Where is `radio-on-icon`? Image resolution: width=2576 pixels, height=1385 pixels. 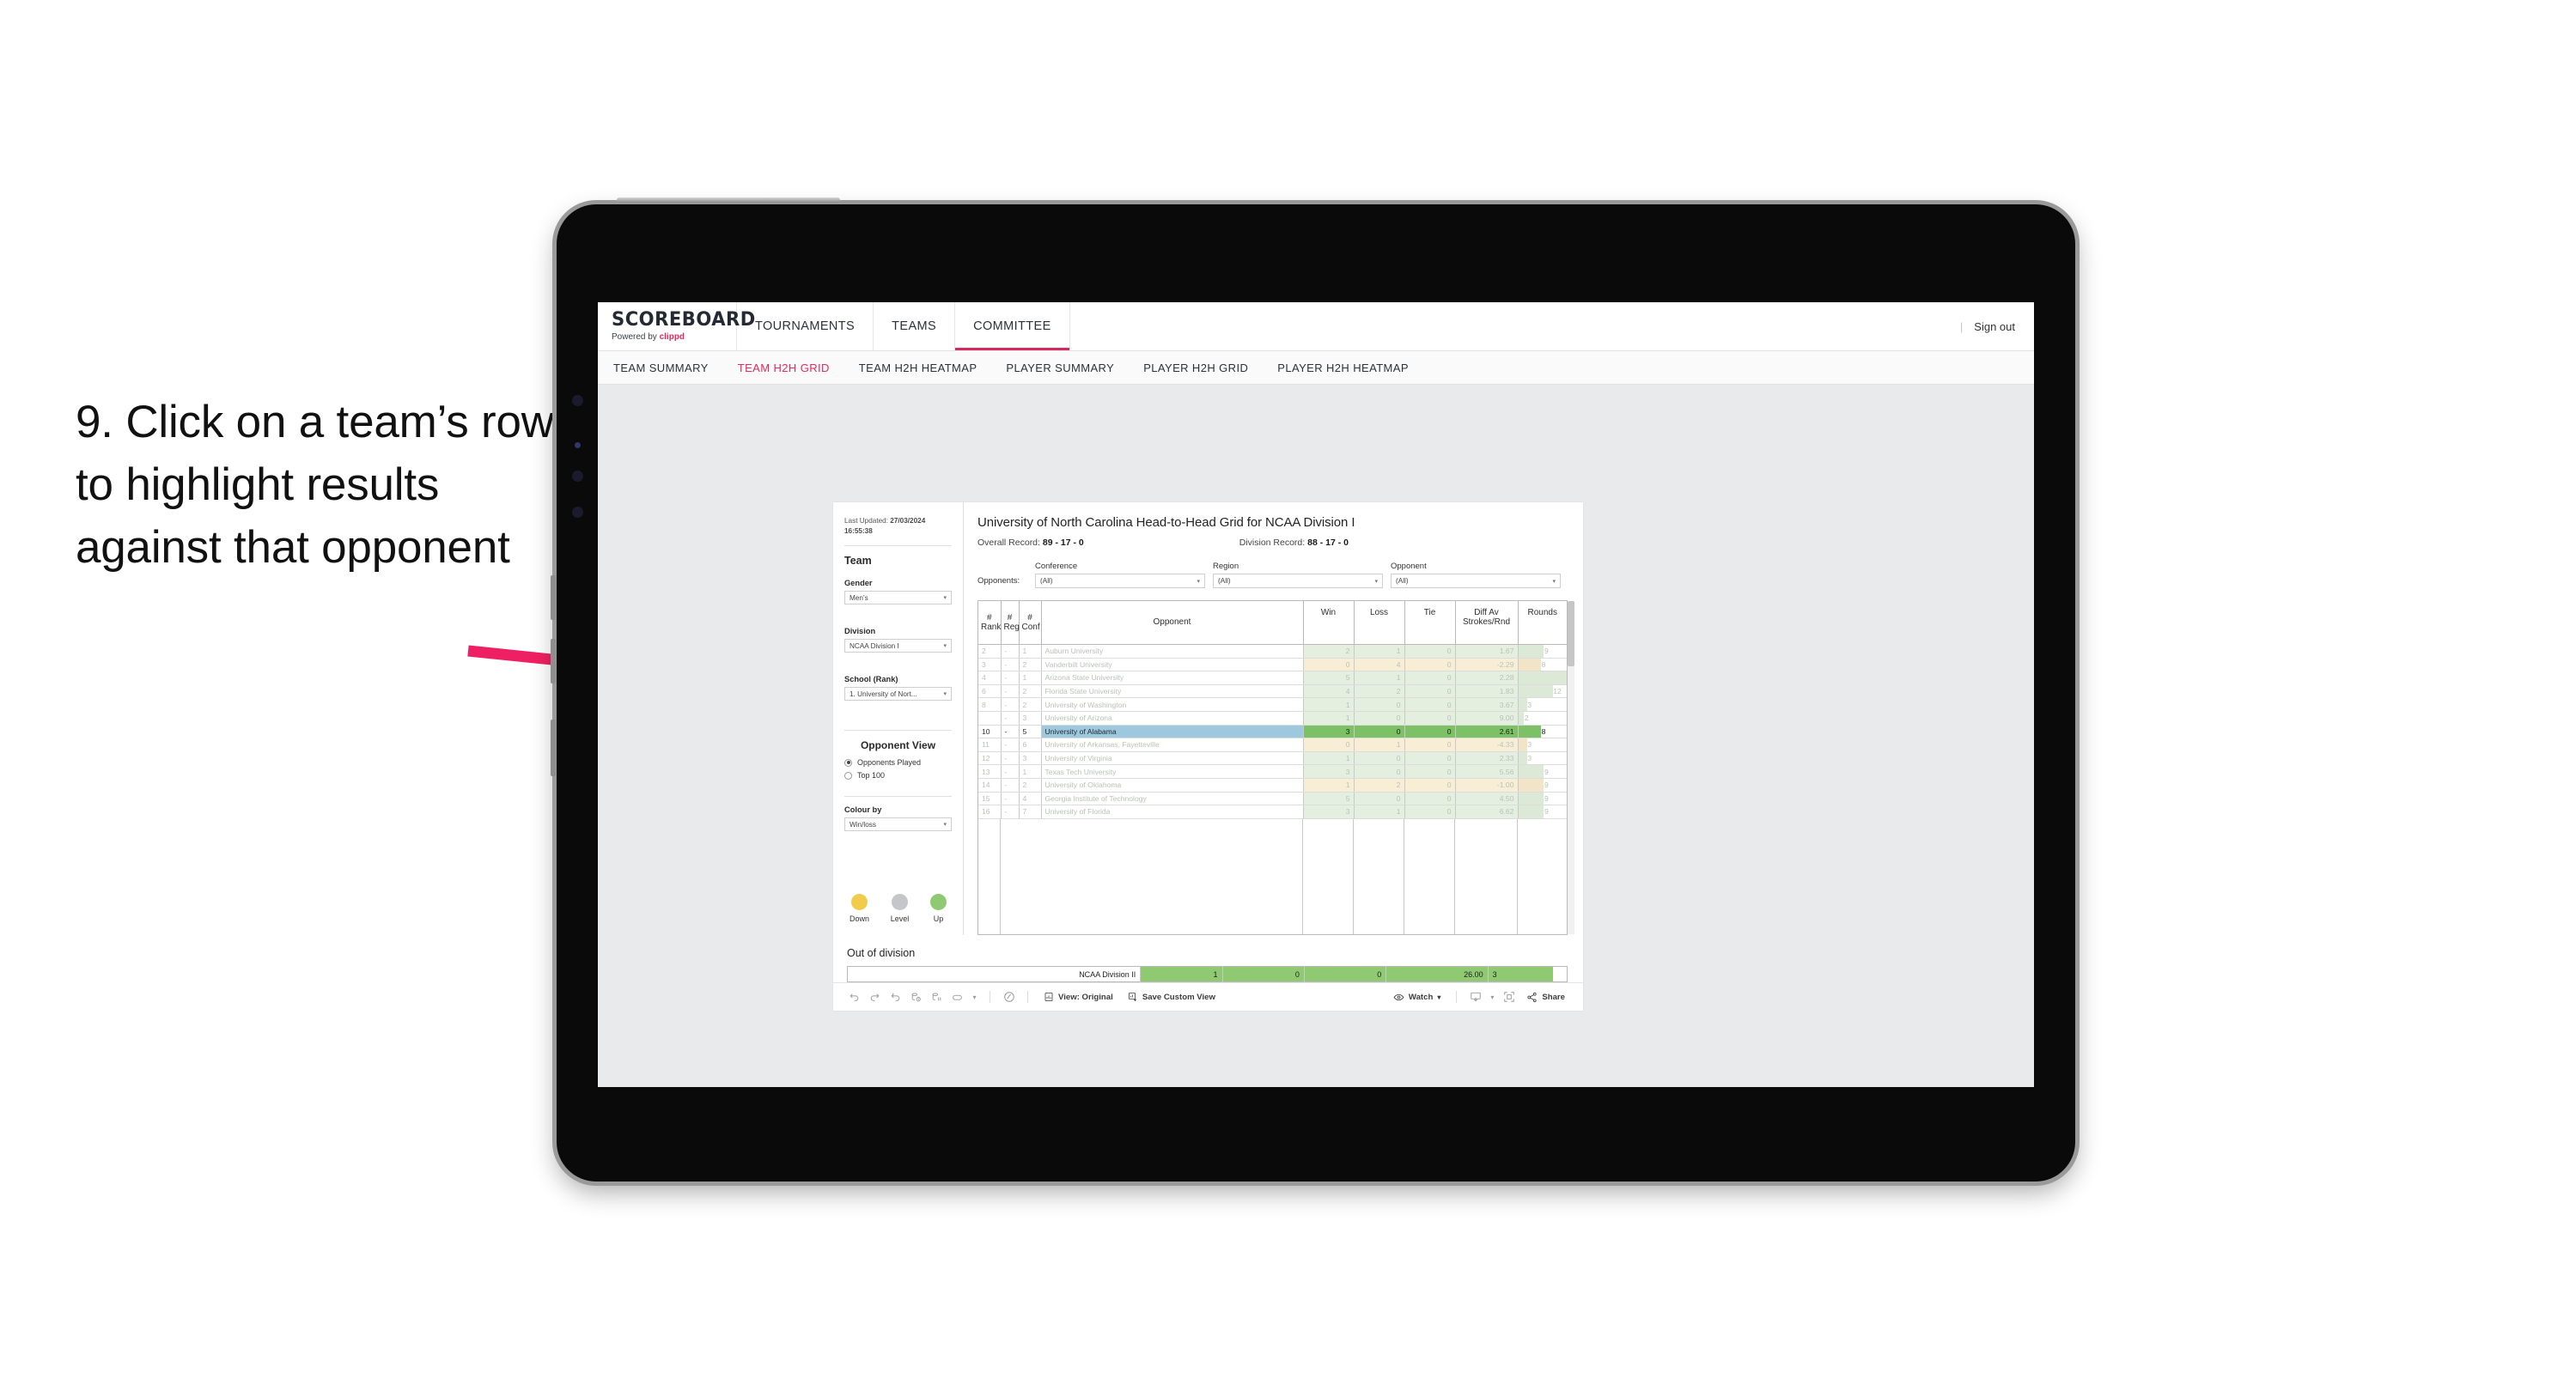 radio-on-icon is located at coordinates (848, 762).